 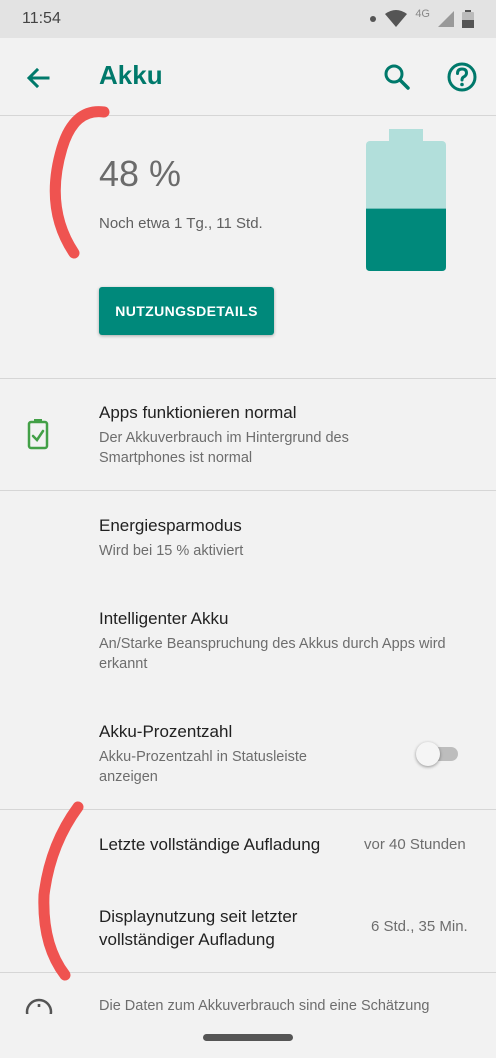 I want to click on navigation-bar, so click(x=248, y=1036).